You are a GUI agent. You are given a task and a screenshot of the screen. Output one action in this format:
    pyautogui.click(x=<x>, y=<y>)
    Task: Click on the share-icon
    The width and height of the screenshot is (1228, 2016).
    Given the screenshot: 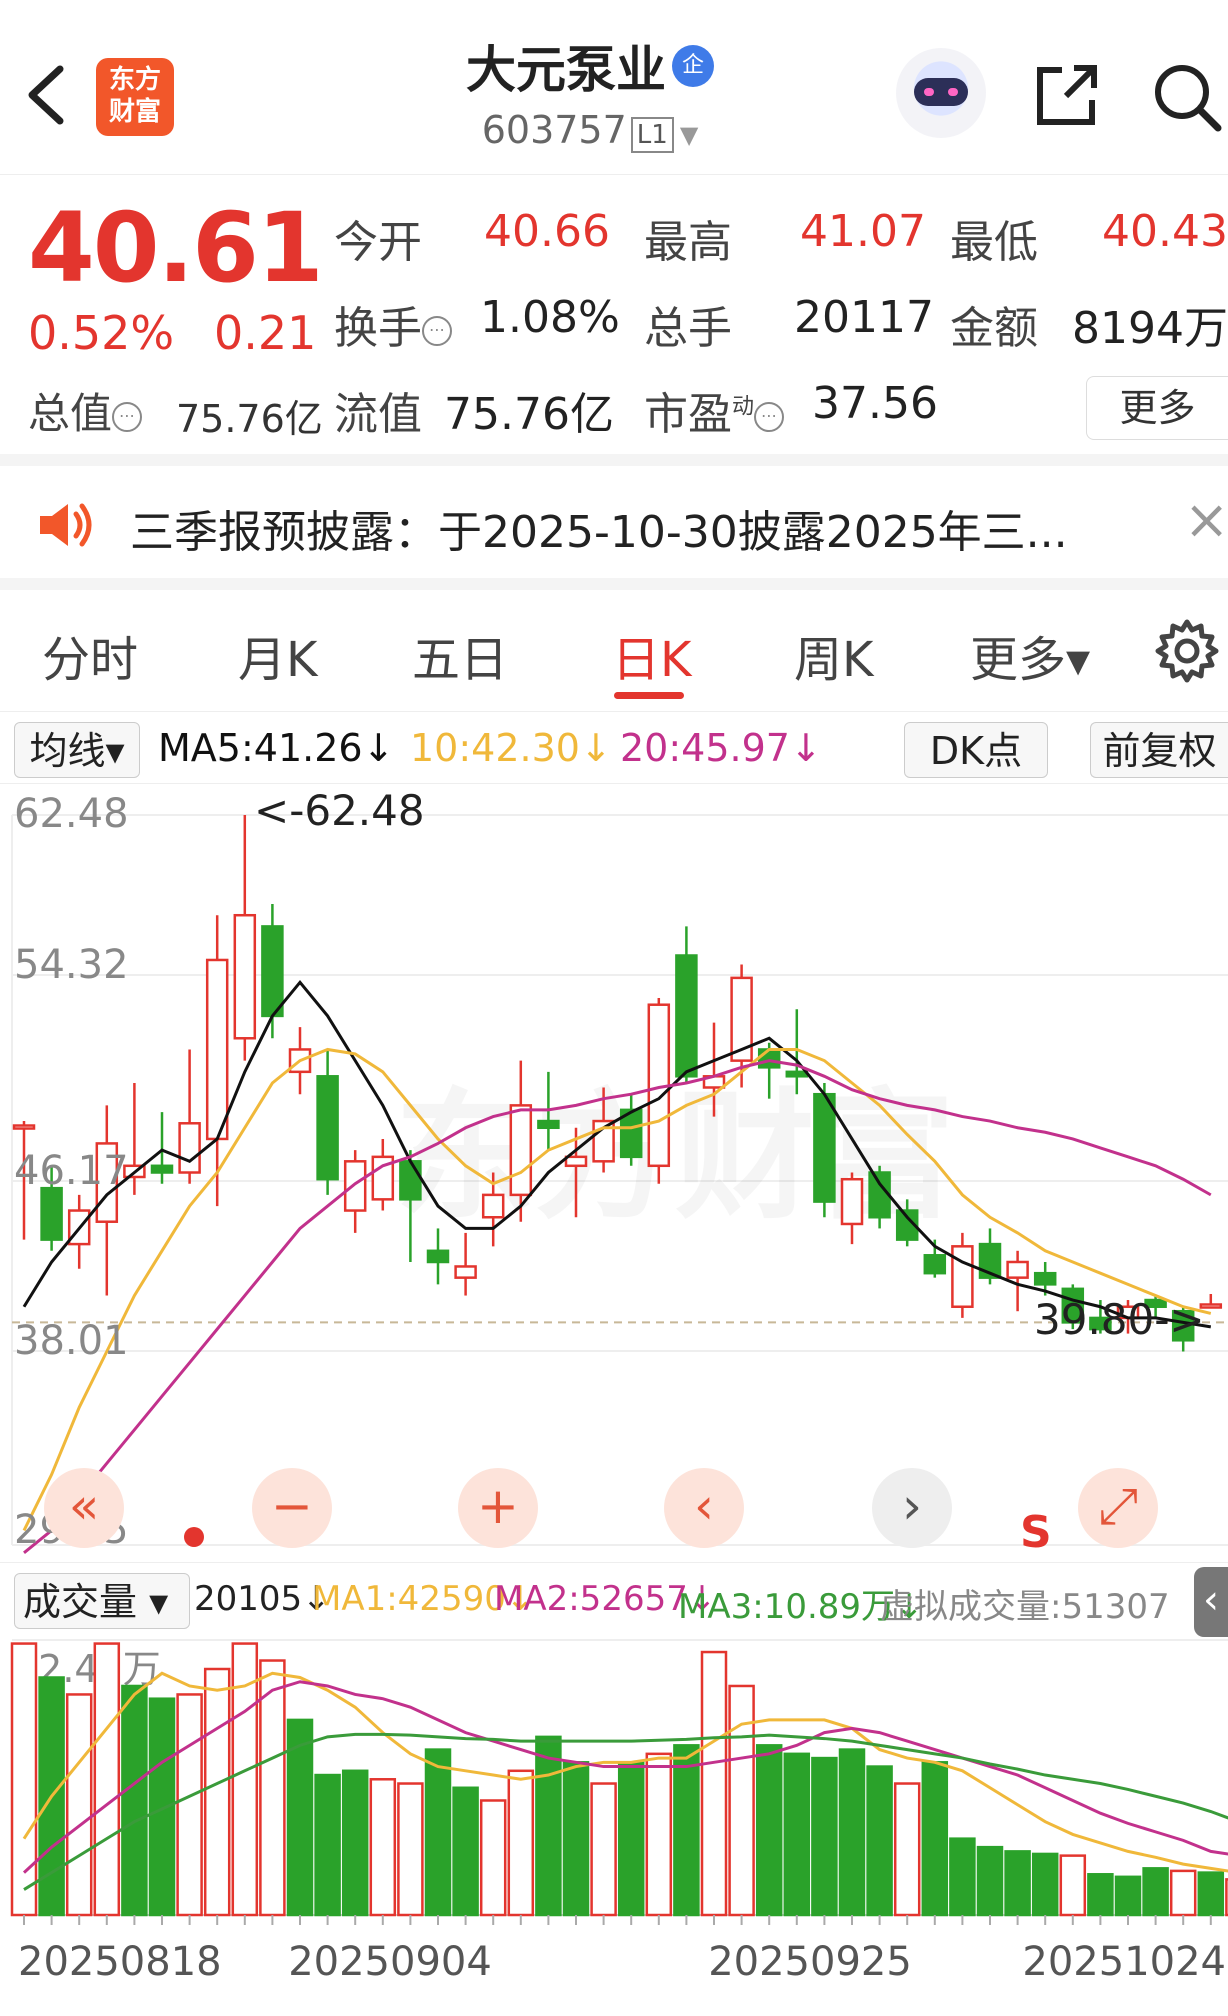 What is the action you would take?
    pyautogui.click(x=1066, y=96)
    